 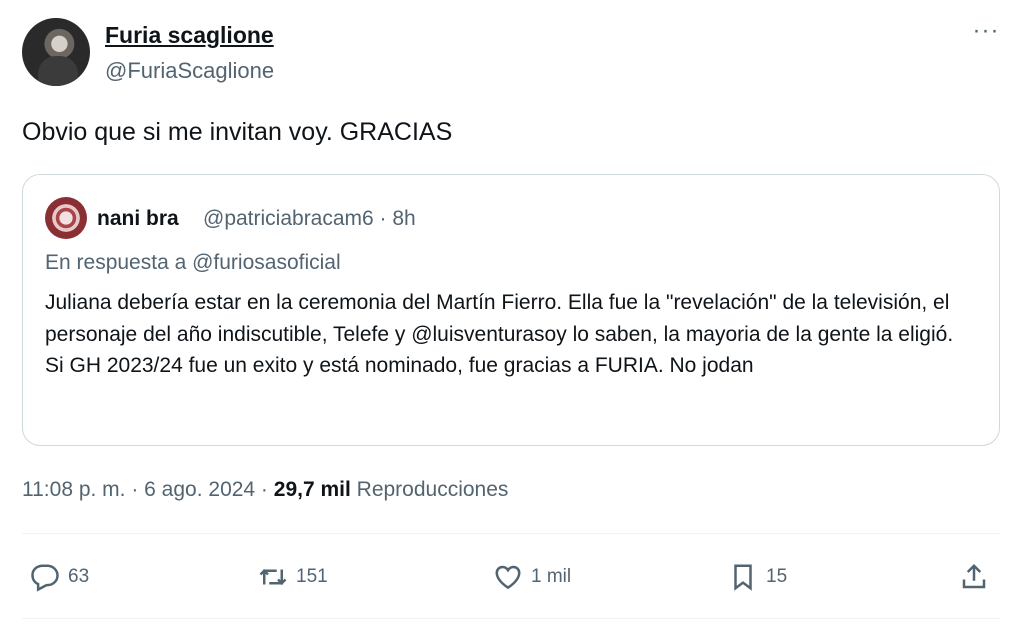 What do you see at coordinates (138, 219) in the screenshot?
I see `quoted-author-name: nani bra` at bounding box center [138, 219].